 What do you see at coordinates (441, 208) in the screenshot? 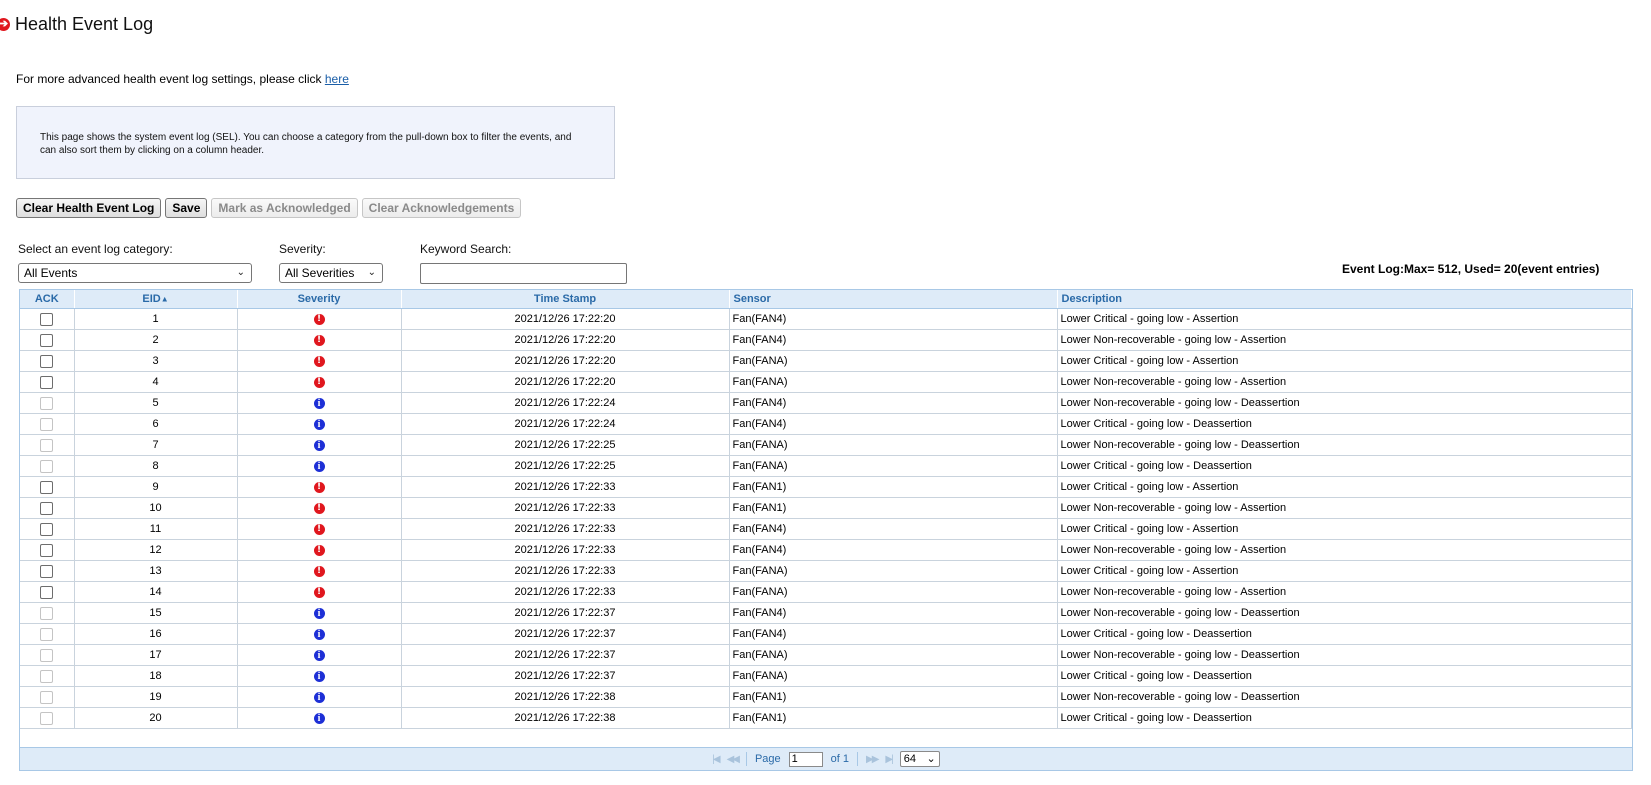
I see `clear-acknowledgements-button: Clear Acknowledgements` at bounding box center [441, 208].